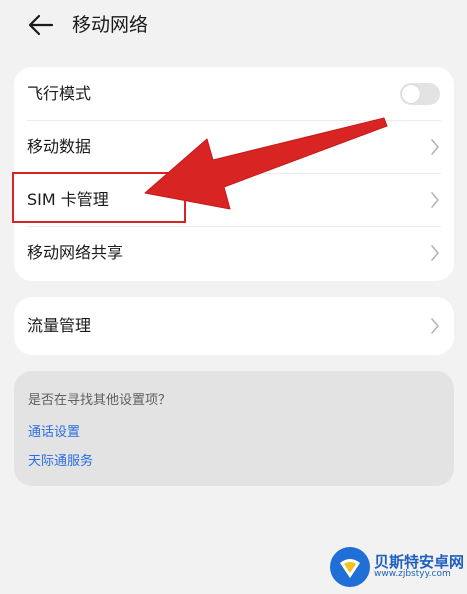 Image resolution: width=467 pixels, height=594 pixels. Describe the element at coordinates (411, 93) in the screenshot. I see `toggle-knob` at that location.